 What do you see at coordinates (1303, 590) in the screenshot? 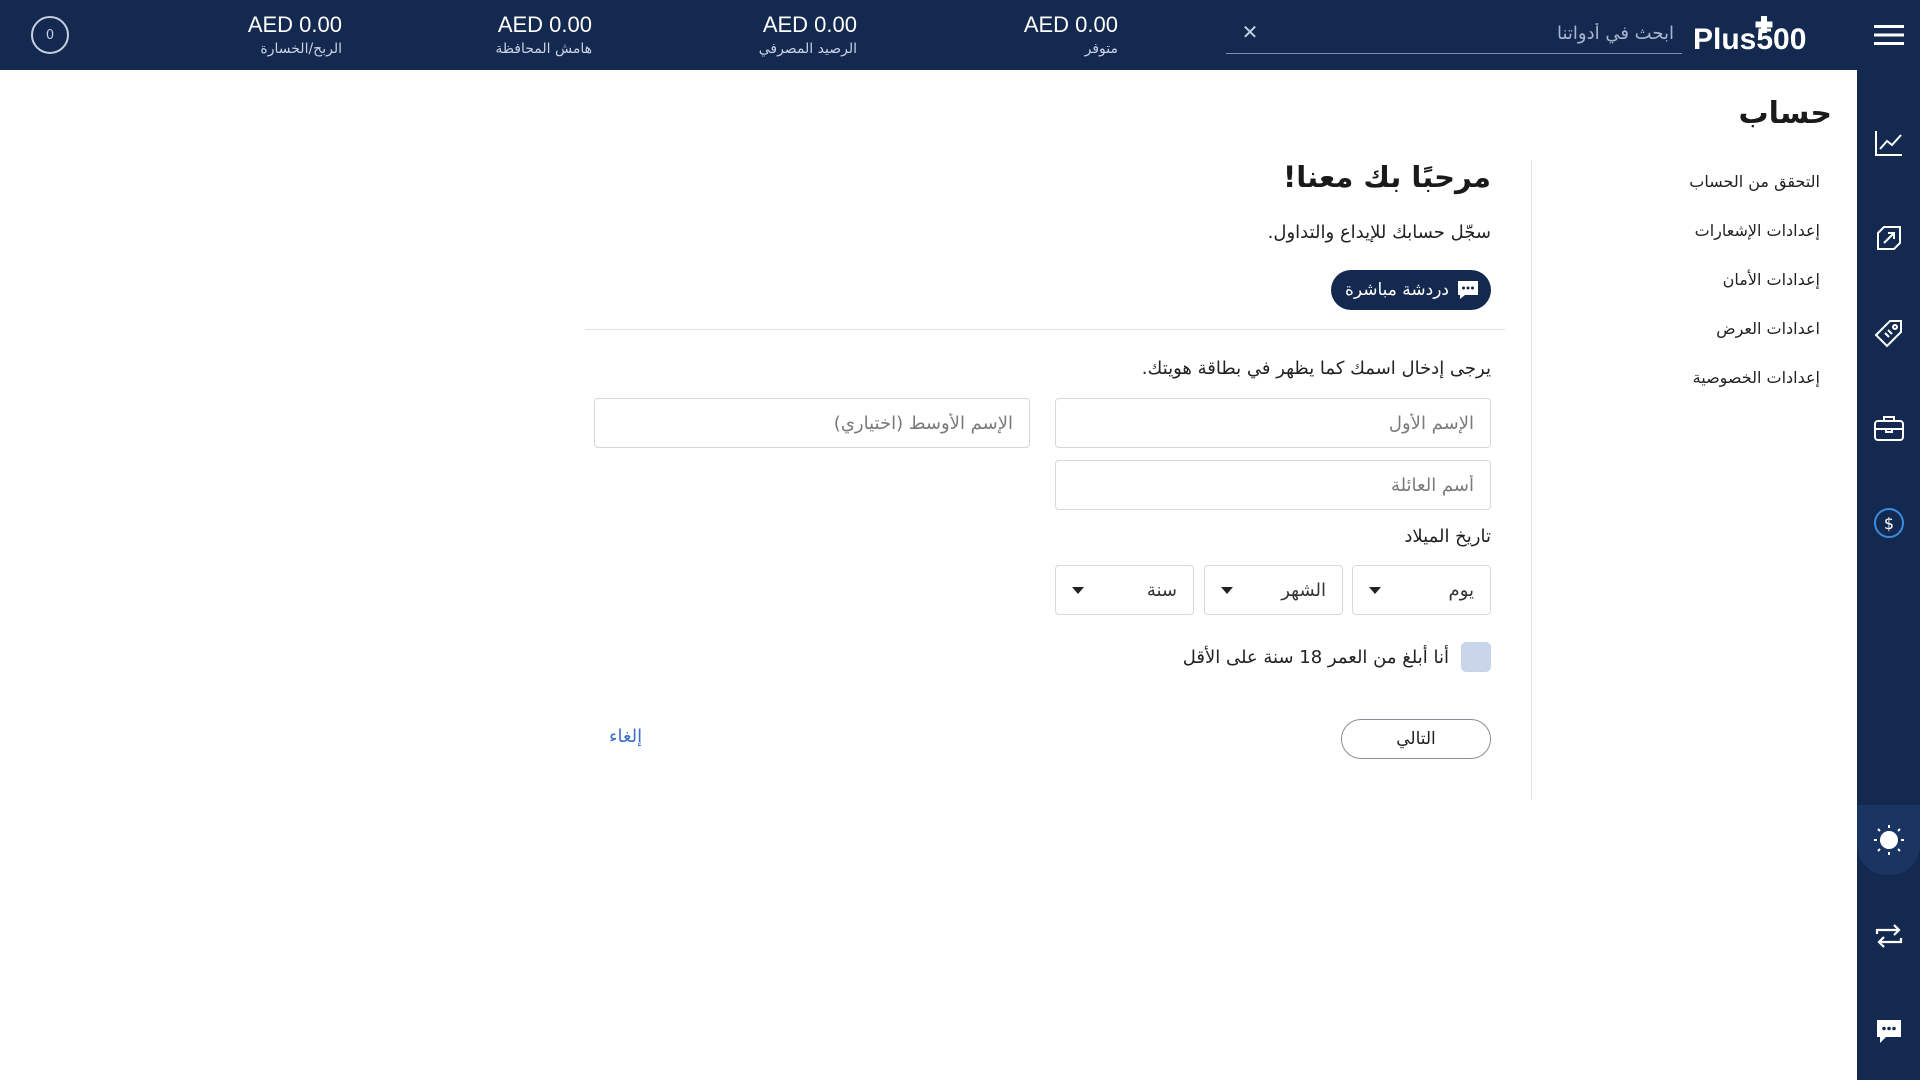
I see `month-select-value: الشهر` at bounding box center [1303, 590].